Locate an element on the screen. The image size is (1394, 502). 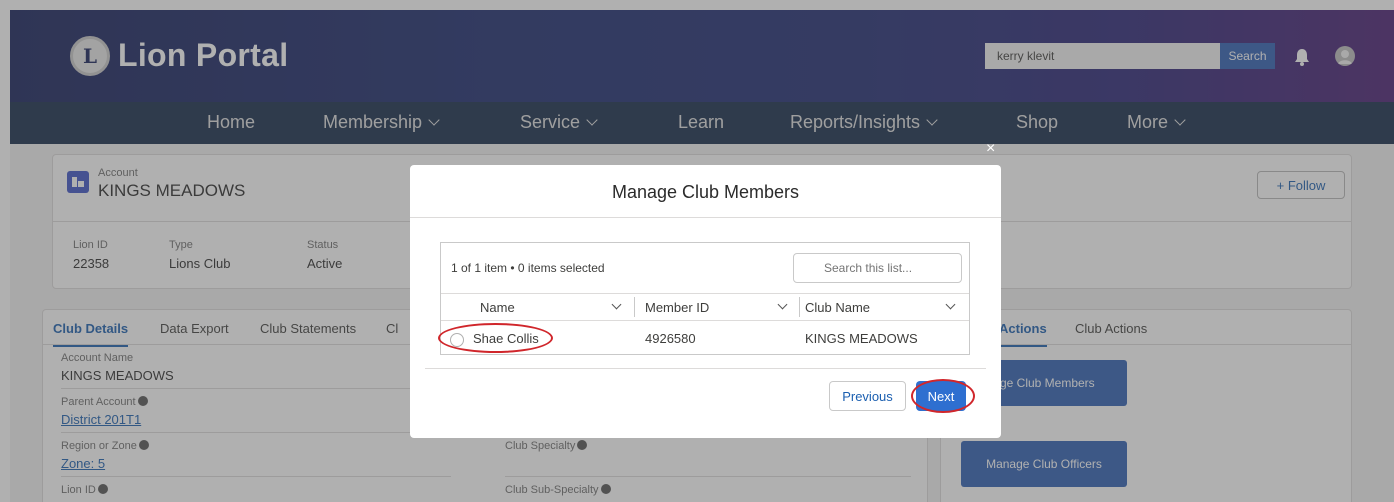
cell-member-id: 4926580 is located at coordinates (670, 338).